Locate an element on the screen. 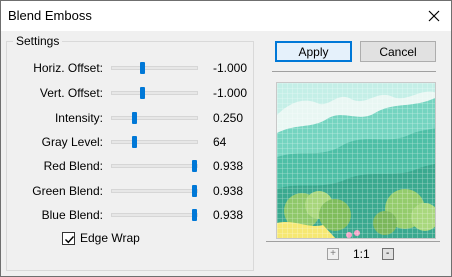 Image resolution: width=452 pixels, height=277 pixels. window-title: Blend Emboss is located at coordinates (50, 15).